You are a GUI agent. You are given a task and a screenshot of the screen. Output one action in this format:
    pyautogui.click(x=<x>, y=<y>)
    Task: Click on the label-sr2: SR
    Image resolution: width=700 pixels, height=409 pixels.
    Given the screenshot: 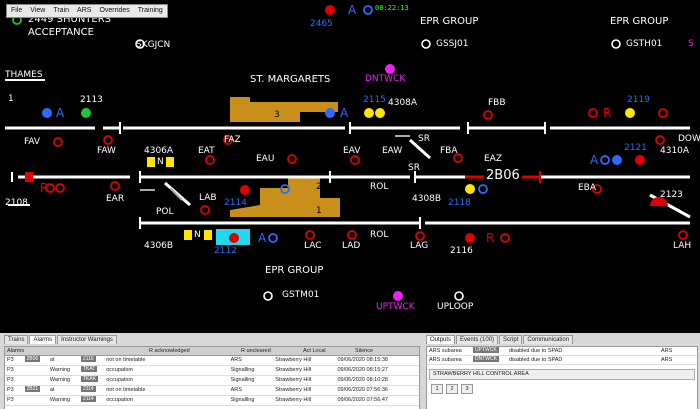 What is the action you would take?
    pyautogui.click(x=414, y=168)
    